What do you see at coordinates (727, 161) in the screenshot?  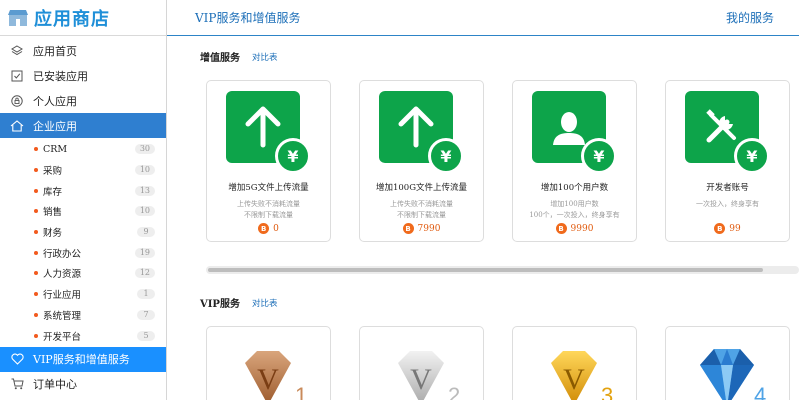 I see `service-card: ¥ 开发者账号 一次投入，终身享有 B 99` at bounding box center [727, 161].